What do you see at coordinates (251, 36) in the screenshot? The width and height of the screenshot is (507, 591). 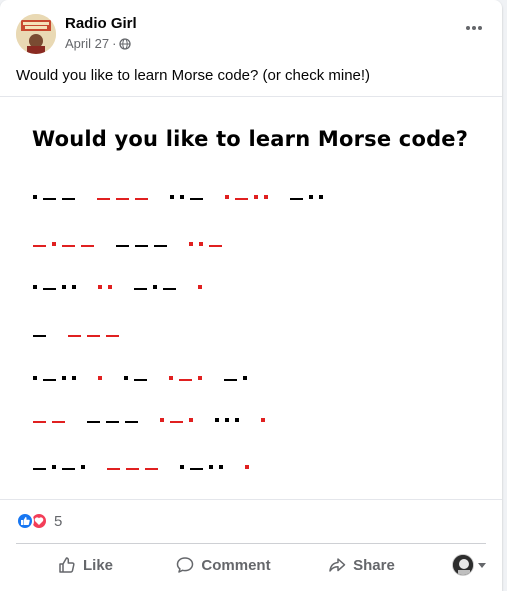 I see `post-header: Radio Girl April 27 ·` at bounding box center [251, 36].